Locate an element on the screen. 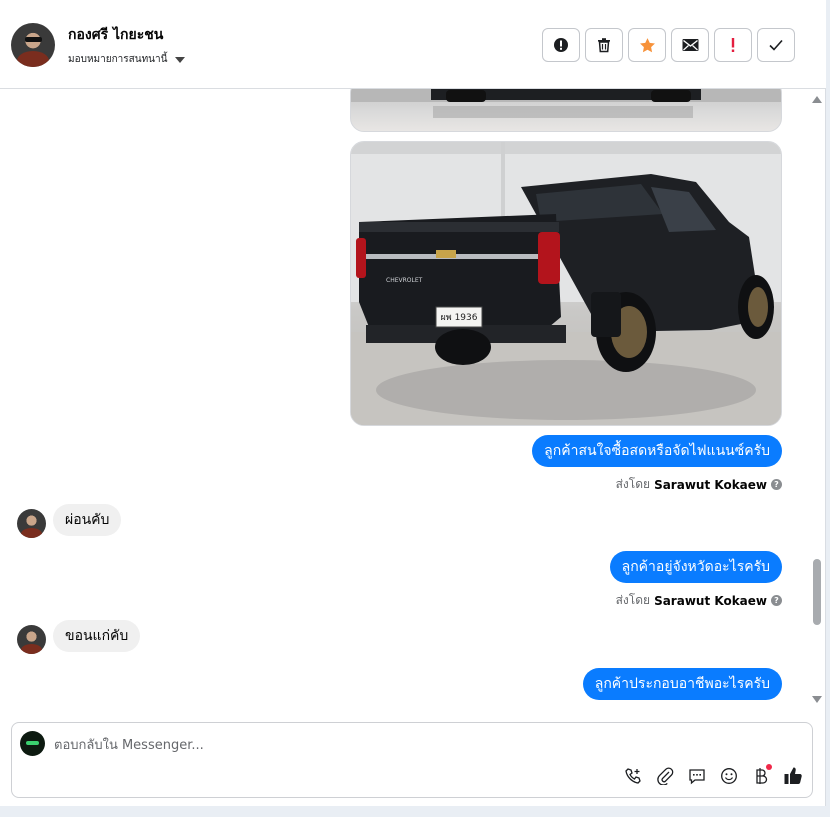 The width and height of the screenshot is (830, 817). caret-down-icon is located at coordinates (180, 59).